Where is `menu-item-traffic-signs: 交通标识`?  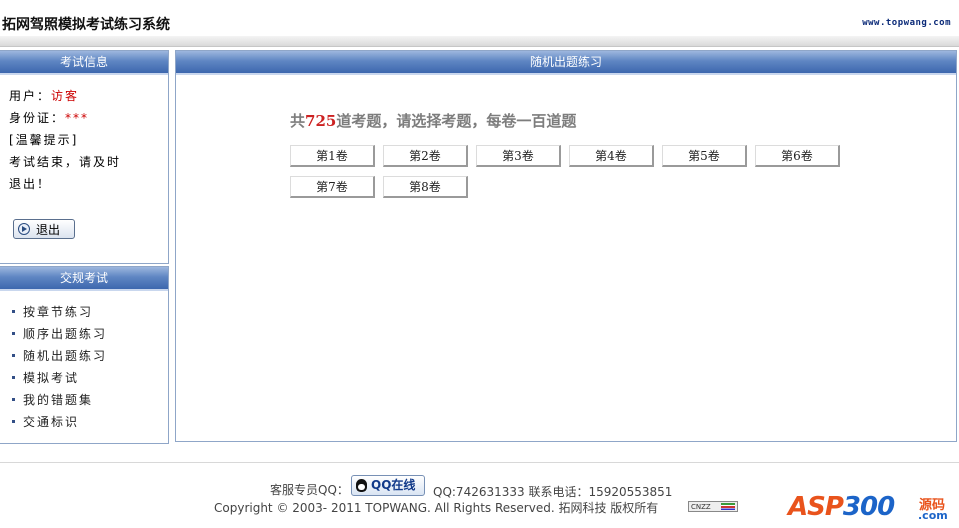
menu-item-traffic-signs: 交通标识 is located at coordinates (59, 422).